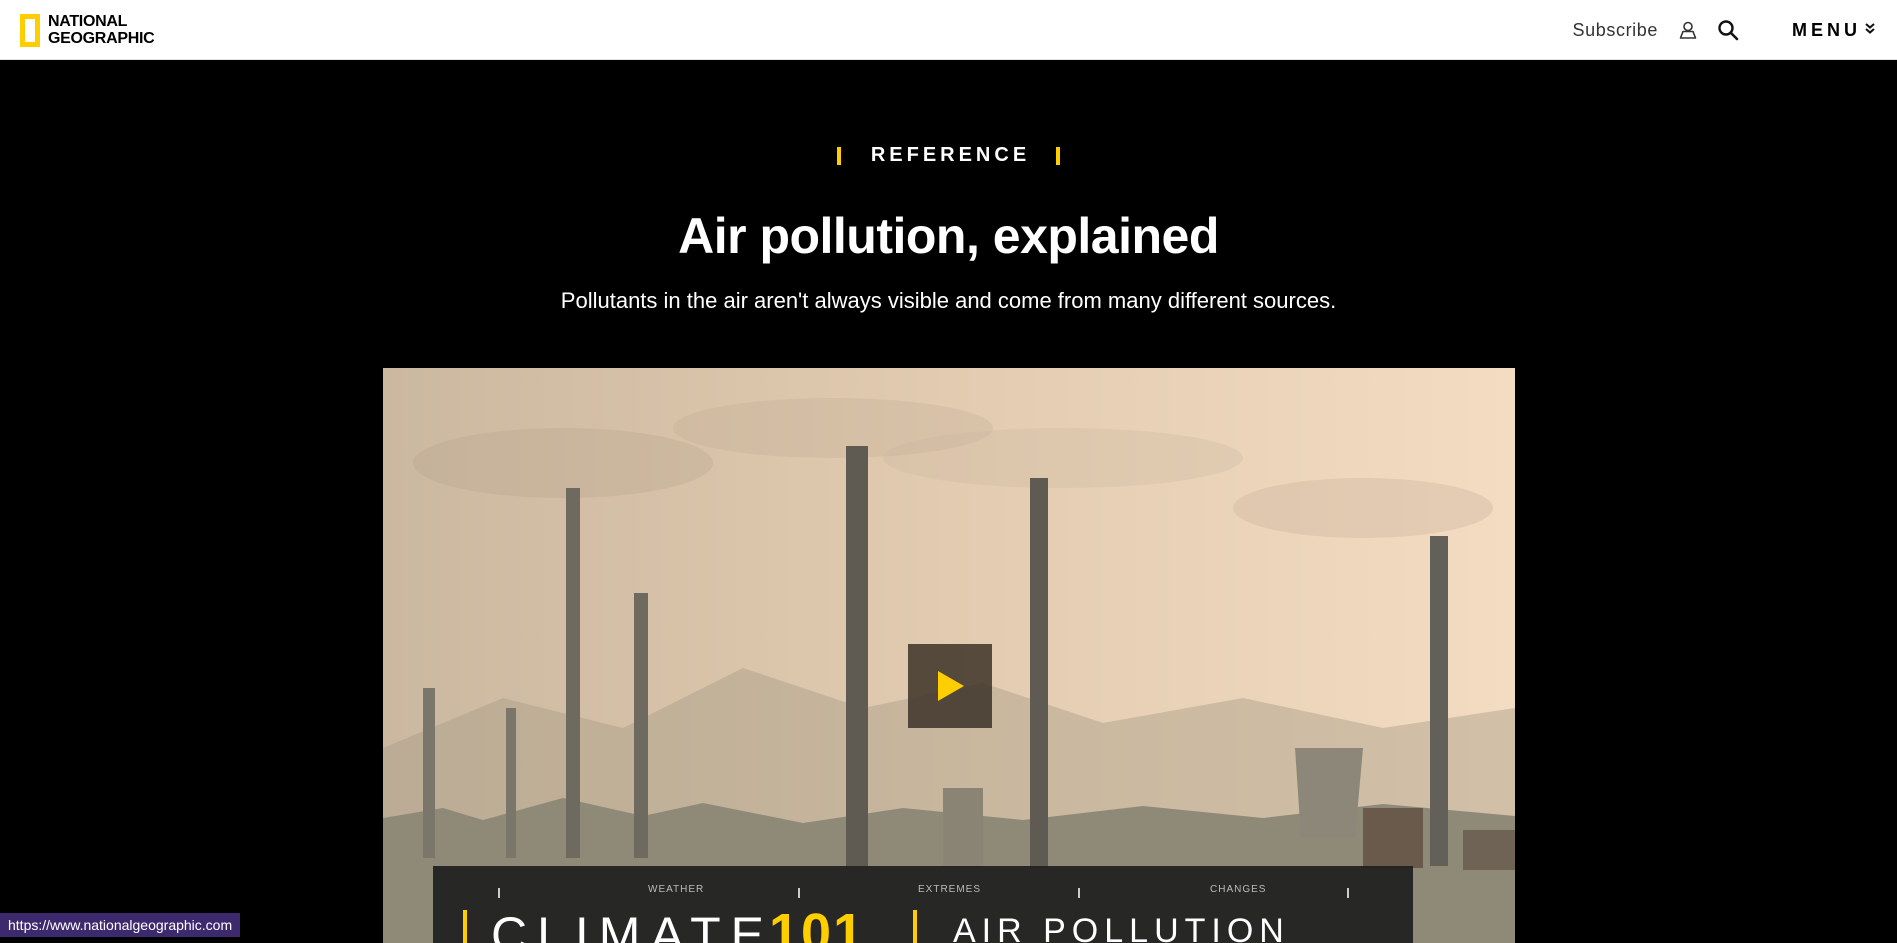 The width and height of the screenshot is (1897, 943). I want to click on status-bar-url: https://www.nationalgeographic.com, so click(120, 925).